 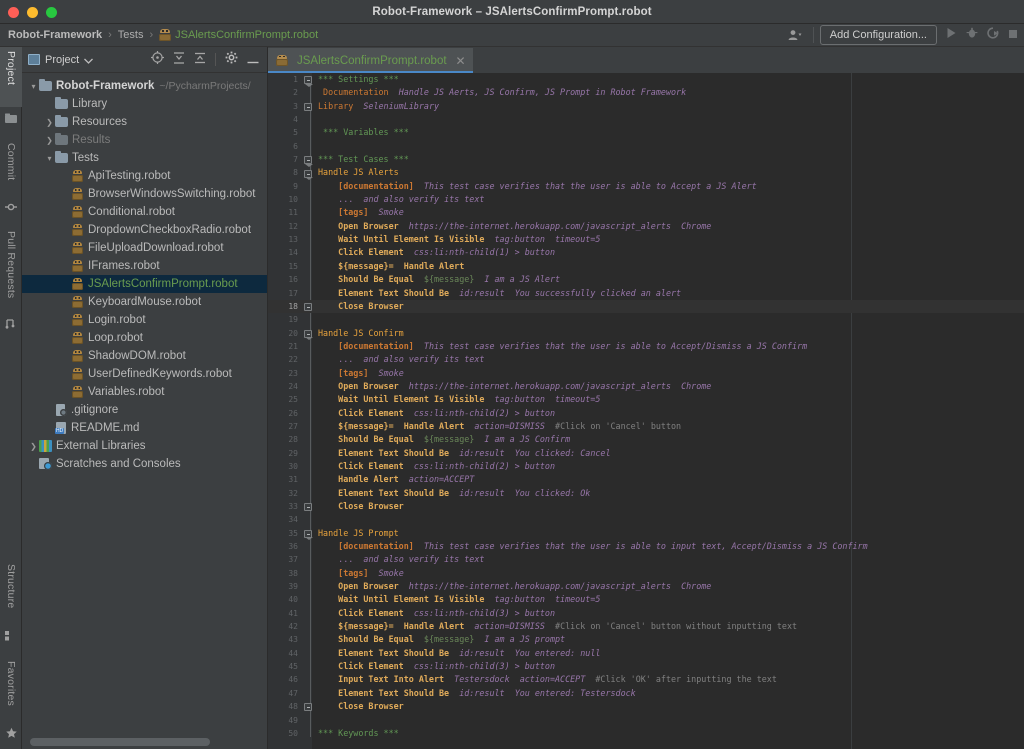 I want to click on tree-item-readme-md: README.md, so click(x=144, y=428).